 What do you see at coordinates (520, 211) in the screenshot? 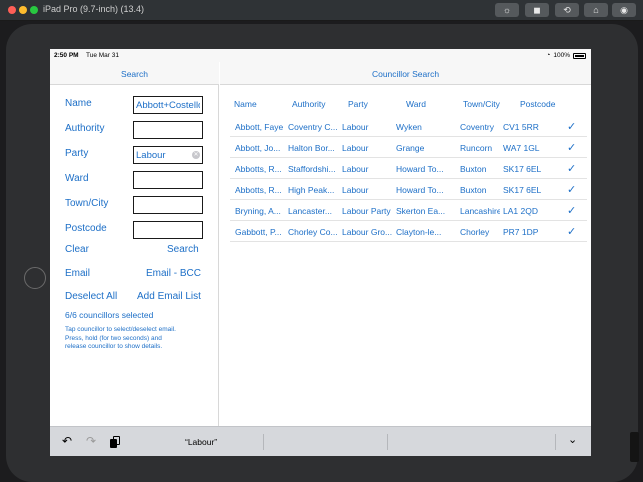
I see `cell-postcode: LA1 2QD` at bounding box center [520, 211].